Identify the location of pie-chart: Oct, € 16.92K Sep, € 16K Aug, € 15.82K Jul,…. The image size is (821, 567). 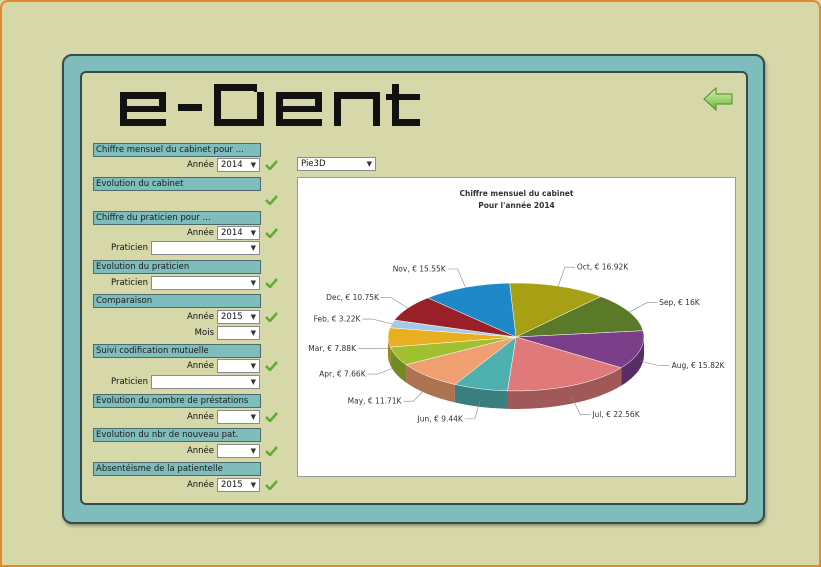
(517, 343).